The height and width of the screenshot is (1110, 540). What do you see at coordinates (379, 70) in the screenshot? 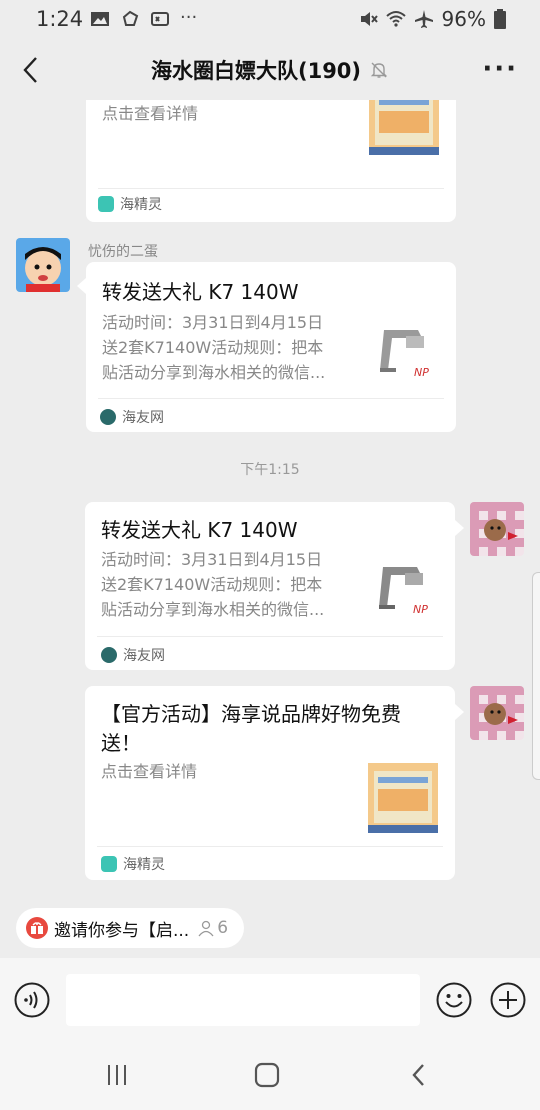
I see `mute-bell-icon` at bounding box center [379, 70].